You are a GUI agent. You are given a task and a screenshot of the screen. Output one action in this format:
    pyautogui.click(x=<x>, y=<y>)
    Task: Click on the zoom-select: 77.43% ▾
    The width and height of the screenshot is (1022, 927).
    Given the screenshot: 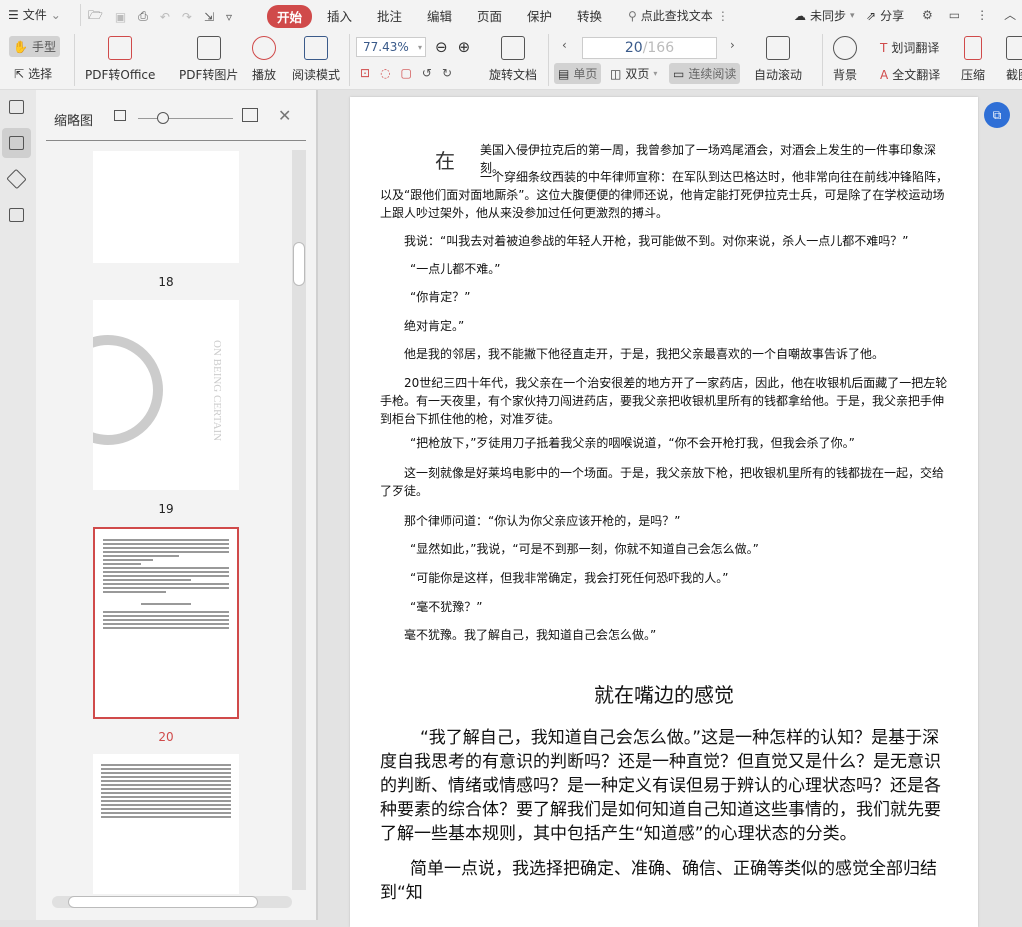 What is the action you would take?
    pyautogui.click(x=391, y=47)
    